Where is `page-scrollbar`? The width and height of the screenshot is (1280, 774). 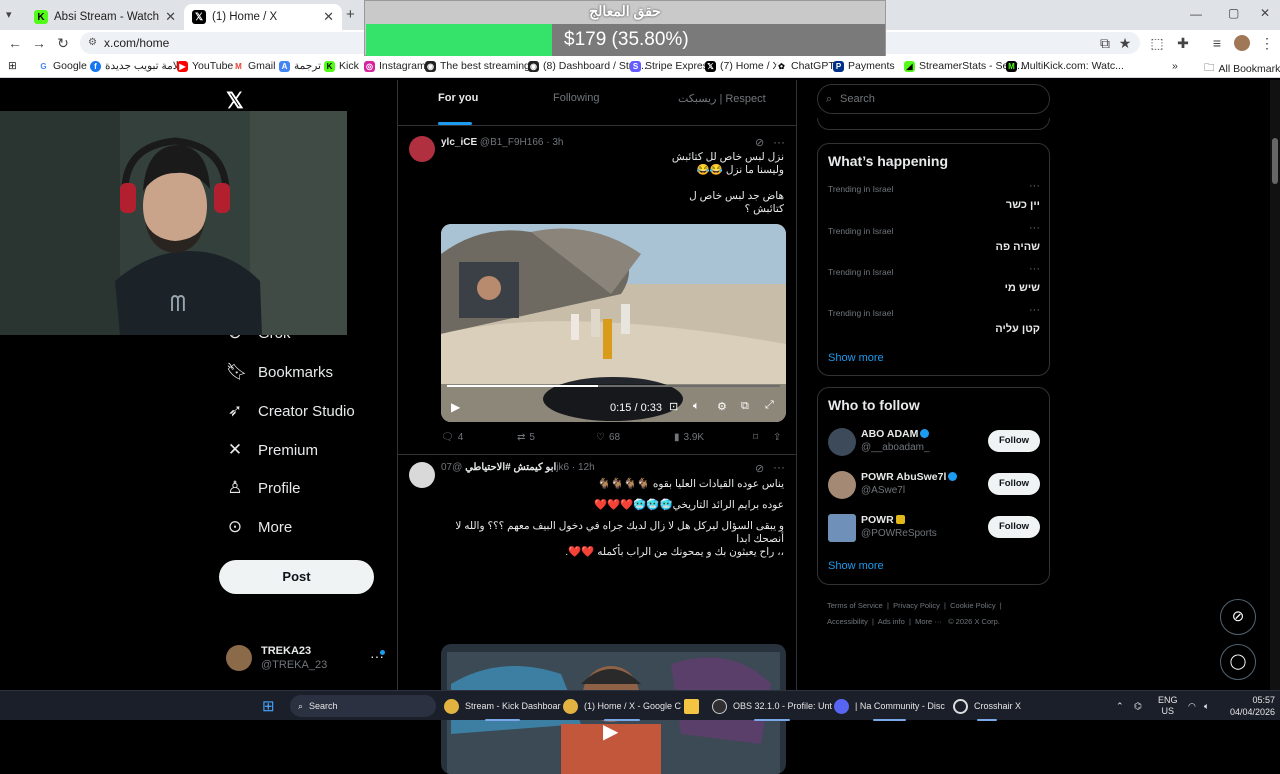
page-scrollbar is located at coordinates (1275, 385).